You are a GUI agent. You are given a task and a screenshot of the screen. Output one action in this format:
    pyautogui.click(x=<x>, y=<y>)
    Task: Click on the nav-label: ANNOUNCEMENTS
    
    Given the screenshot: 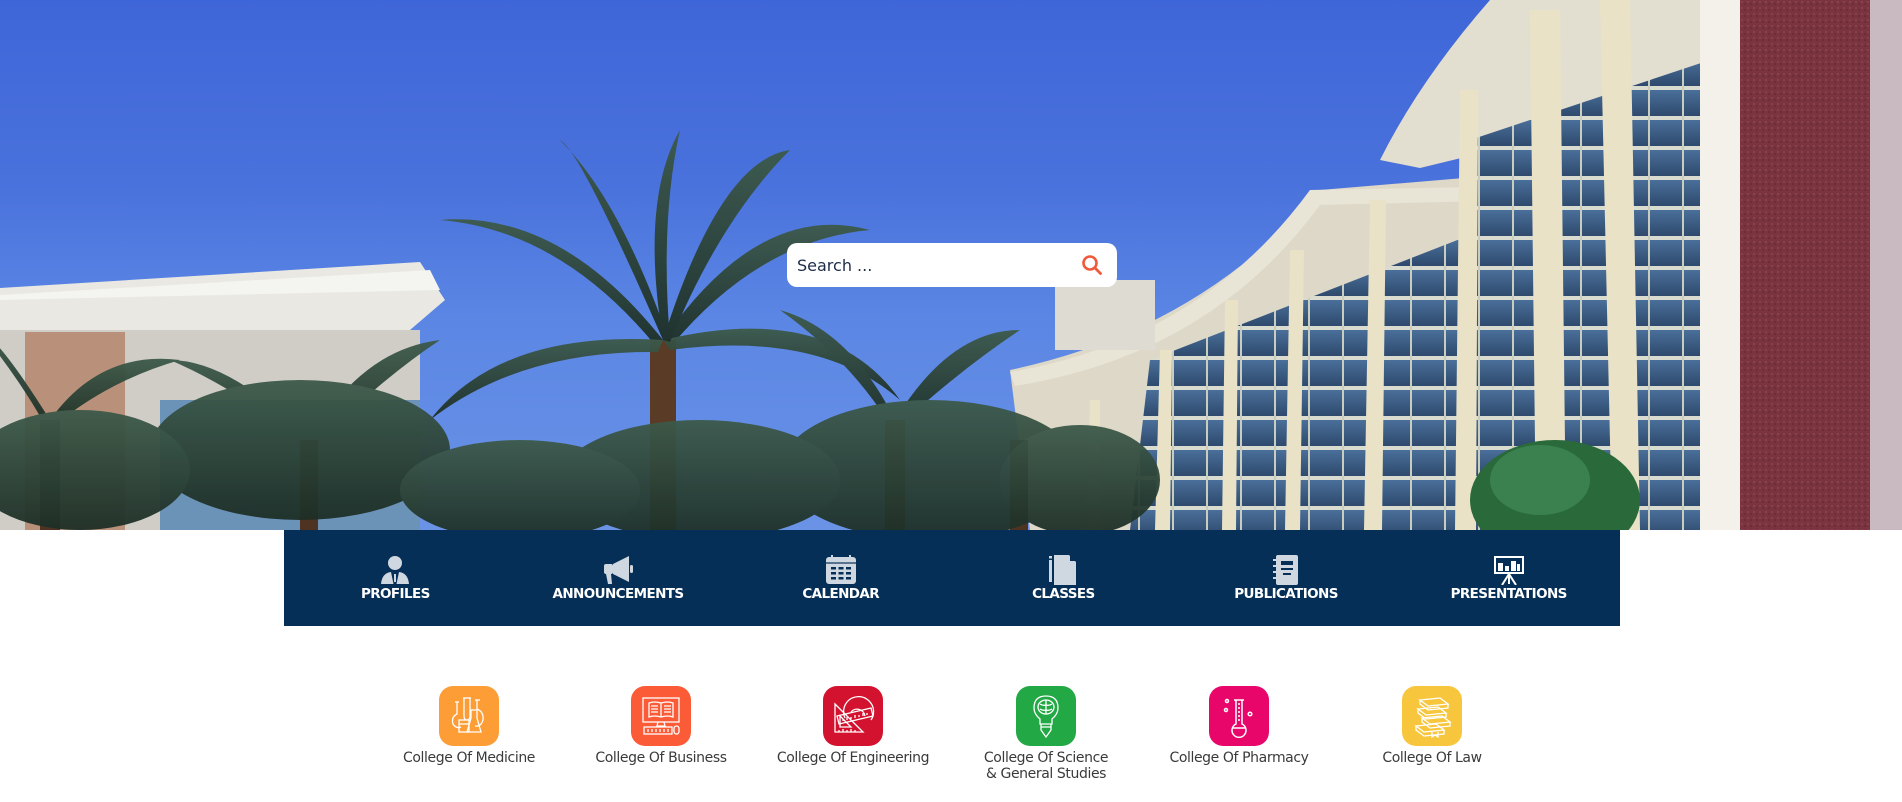 What is the action you would take?
    pyautogui.click(x=618, y=594)
    